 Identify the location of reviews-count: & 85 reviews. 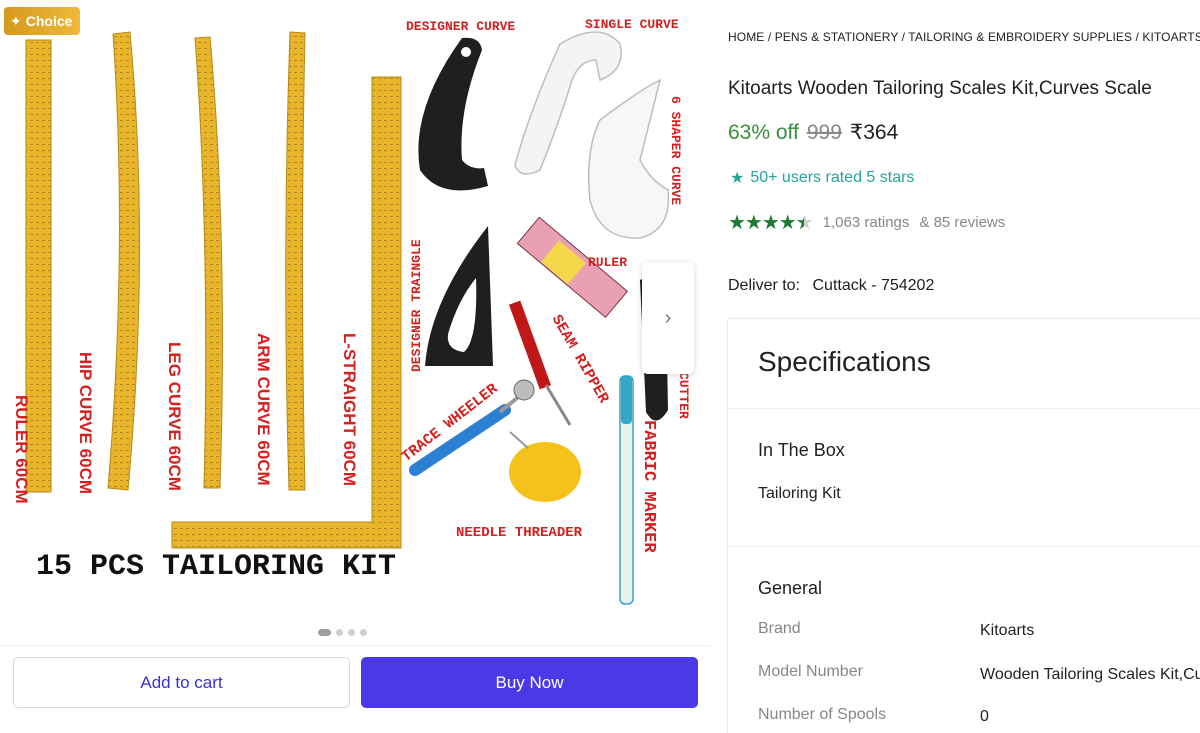
(962, 222).